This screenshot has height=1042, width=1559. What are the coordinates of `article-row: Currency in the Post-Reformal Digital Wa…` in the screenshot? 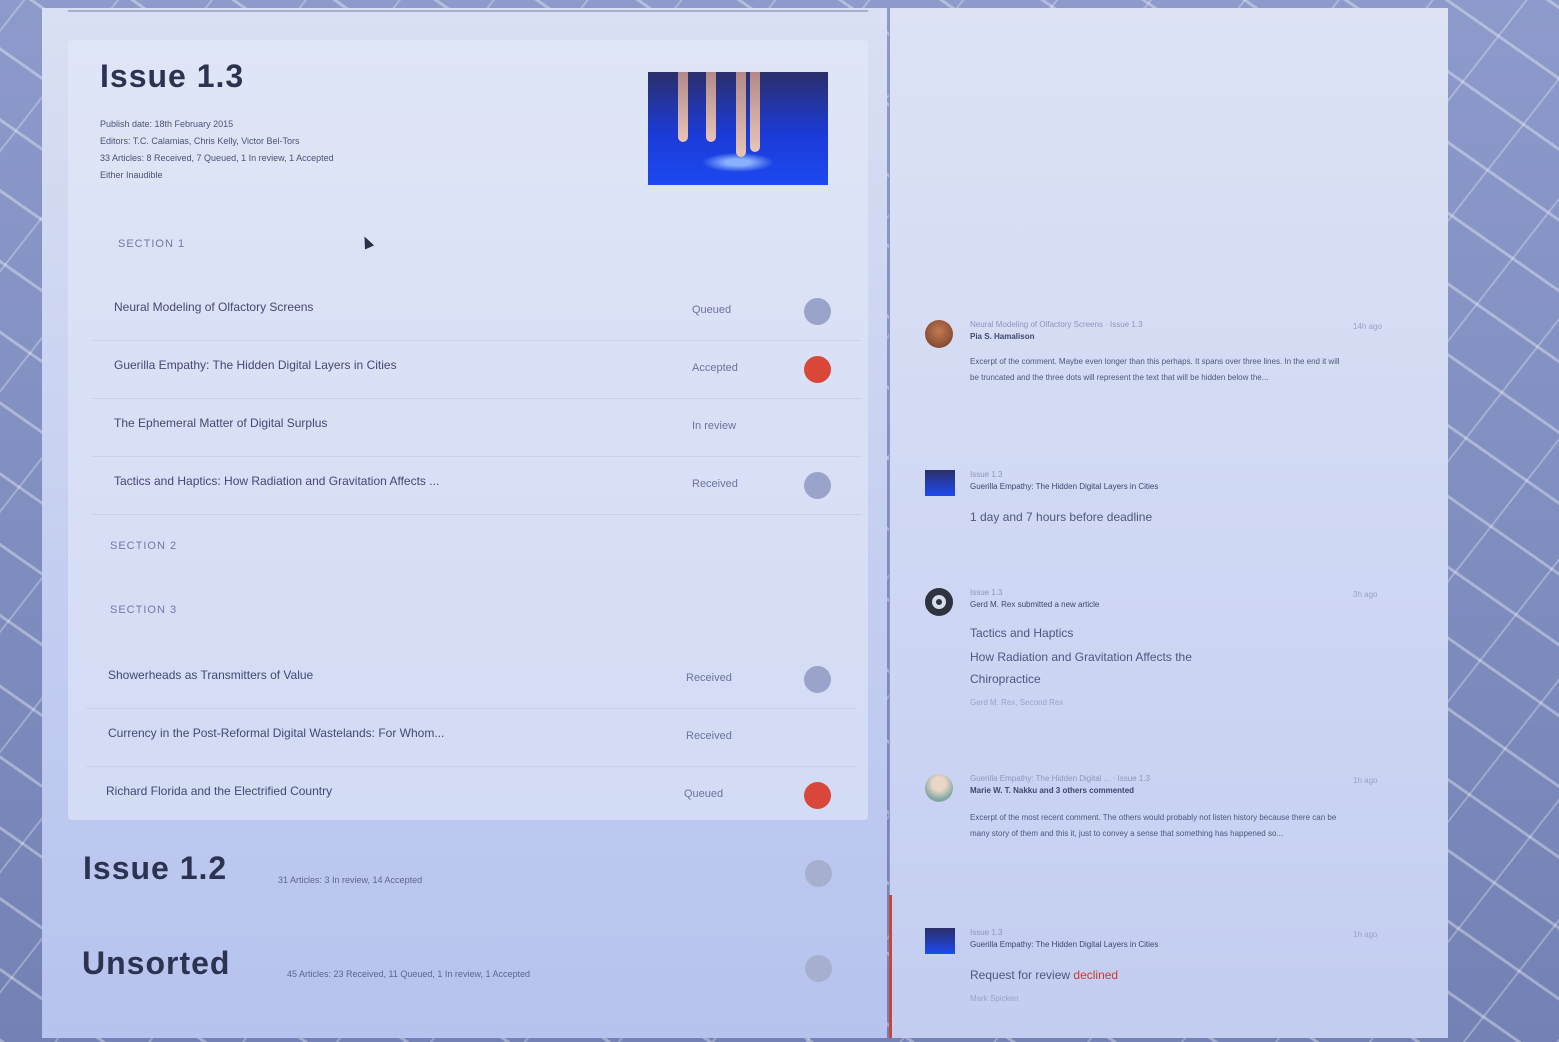 It's located at (471, 738).